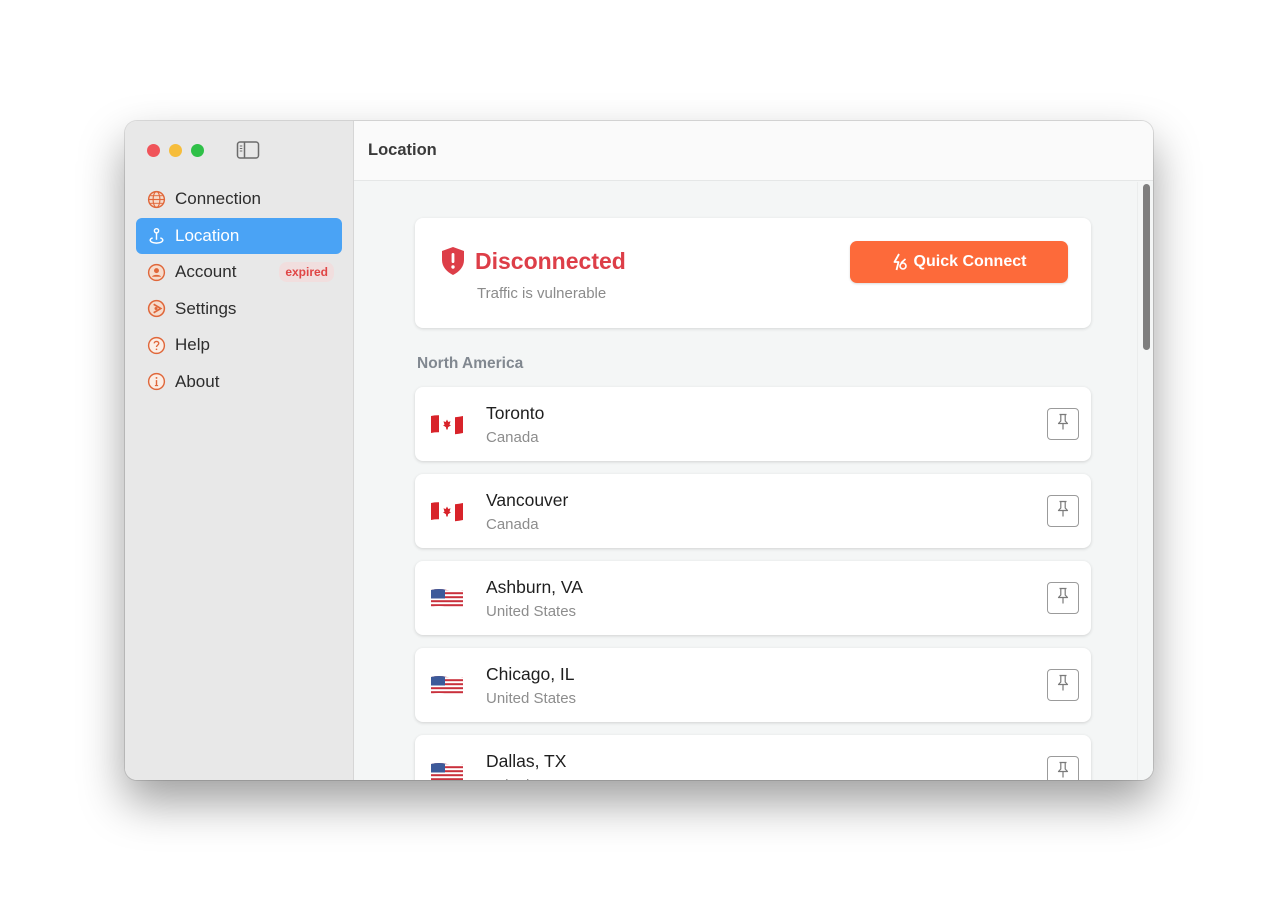 The image size is (1280, 914). Describe the element at coordinates (239, 309) in the screenshot. I see `sidebar-item-settings: Settings` at that location.